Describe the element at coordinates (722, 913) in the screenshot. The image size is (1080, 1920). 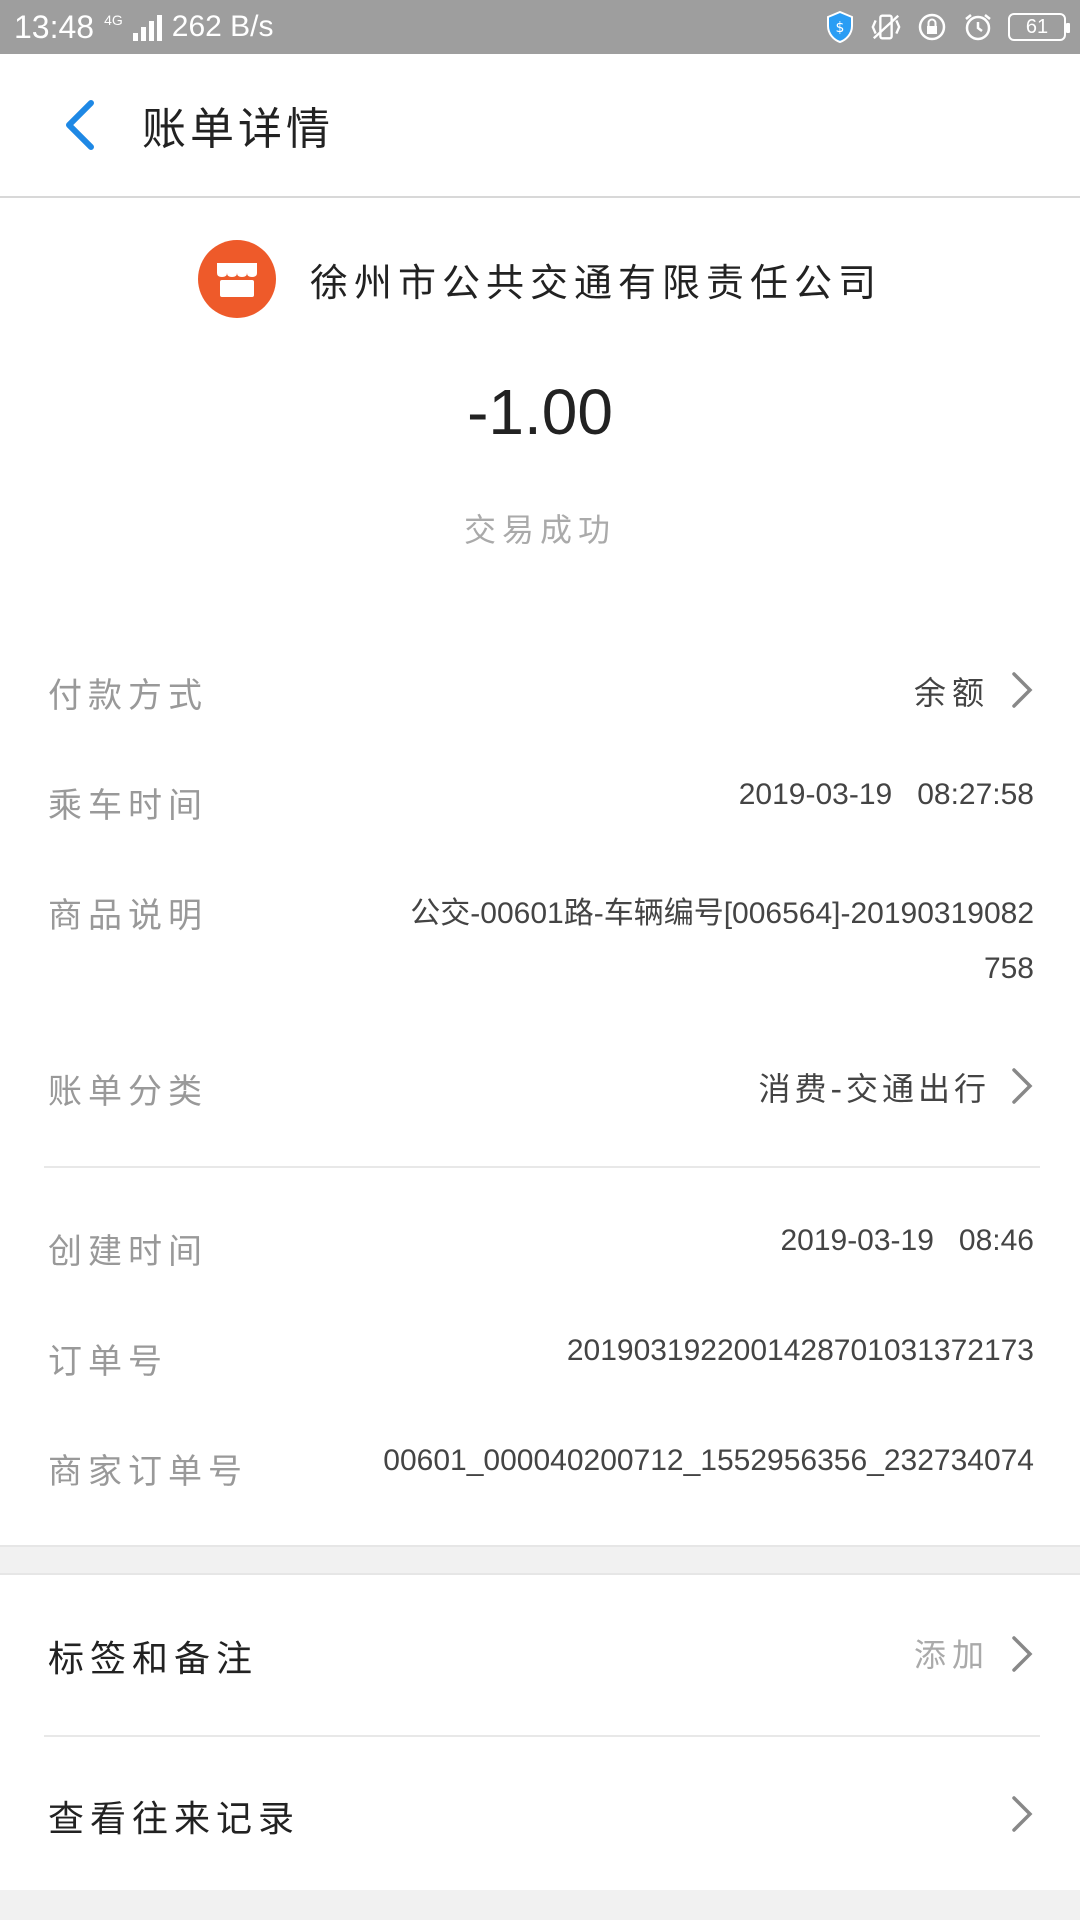
I see `product-desc-value-line1: 公交-00601路-车辆编号[006564]-20190319082` at that location.